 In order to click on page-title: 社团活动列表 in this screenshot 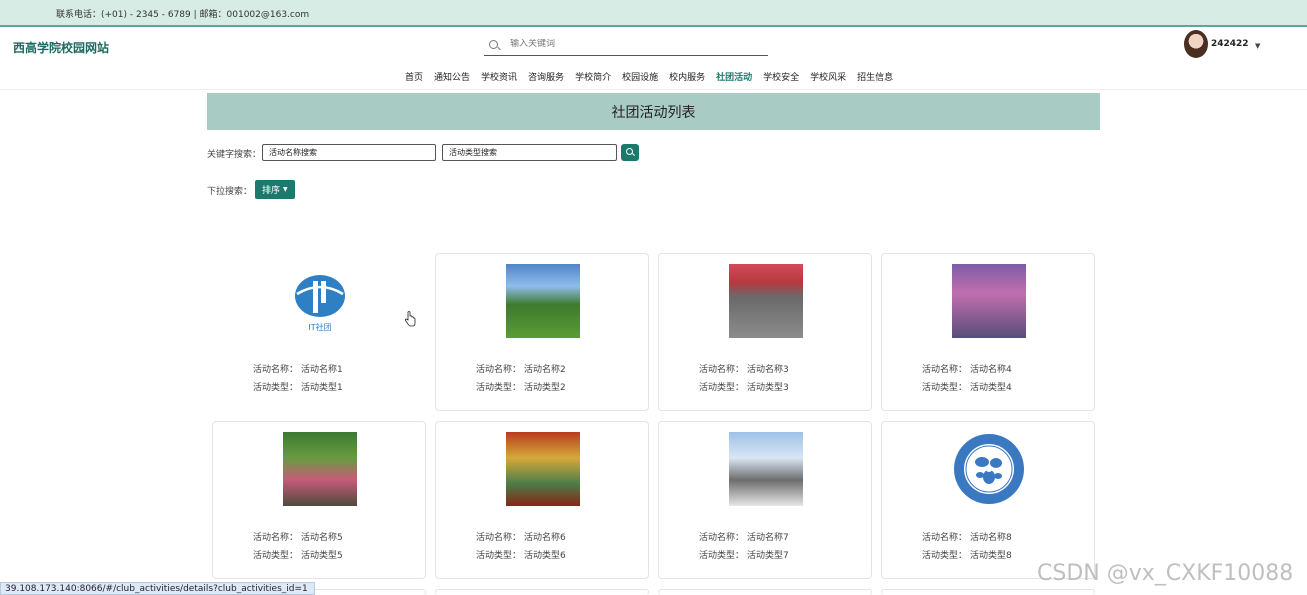, I will do `click(653, 112)`.